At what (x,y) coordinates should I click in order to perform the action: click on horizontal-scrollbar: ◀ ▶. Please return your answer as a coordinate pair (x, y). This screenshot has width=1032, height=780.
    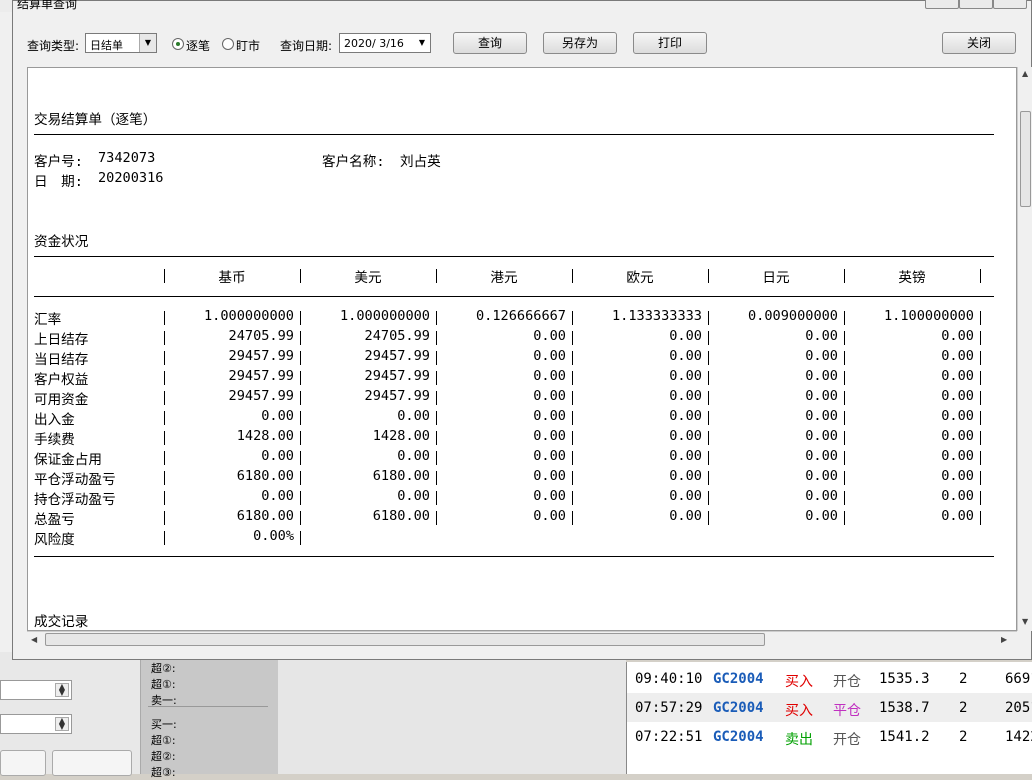
    Looking at the image, I should click on (522, 639).